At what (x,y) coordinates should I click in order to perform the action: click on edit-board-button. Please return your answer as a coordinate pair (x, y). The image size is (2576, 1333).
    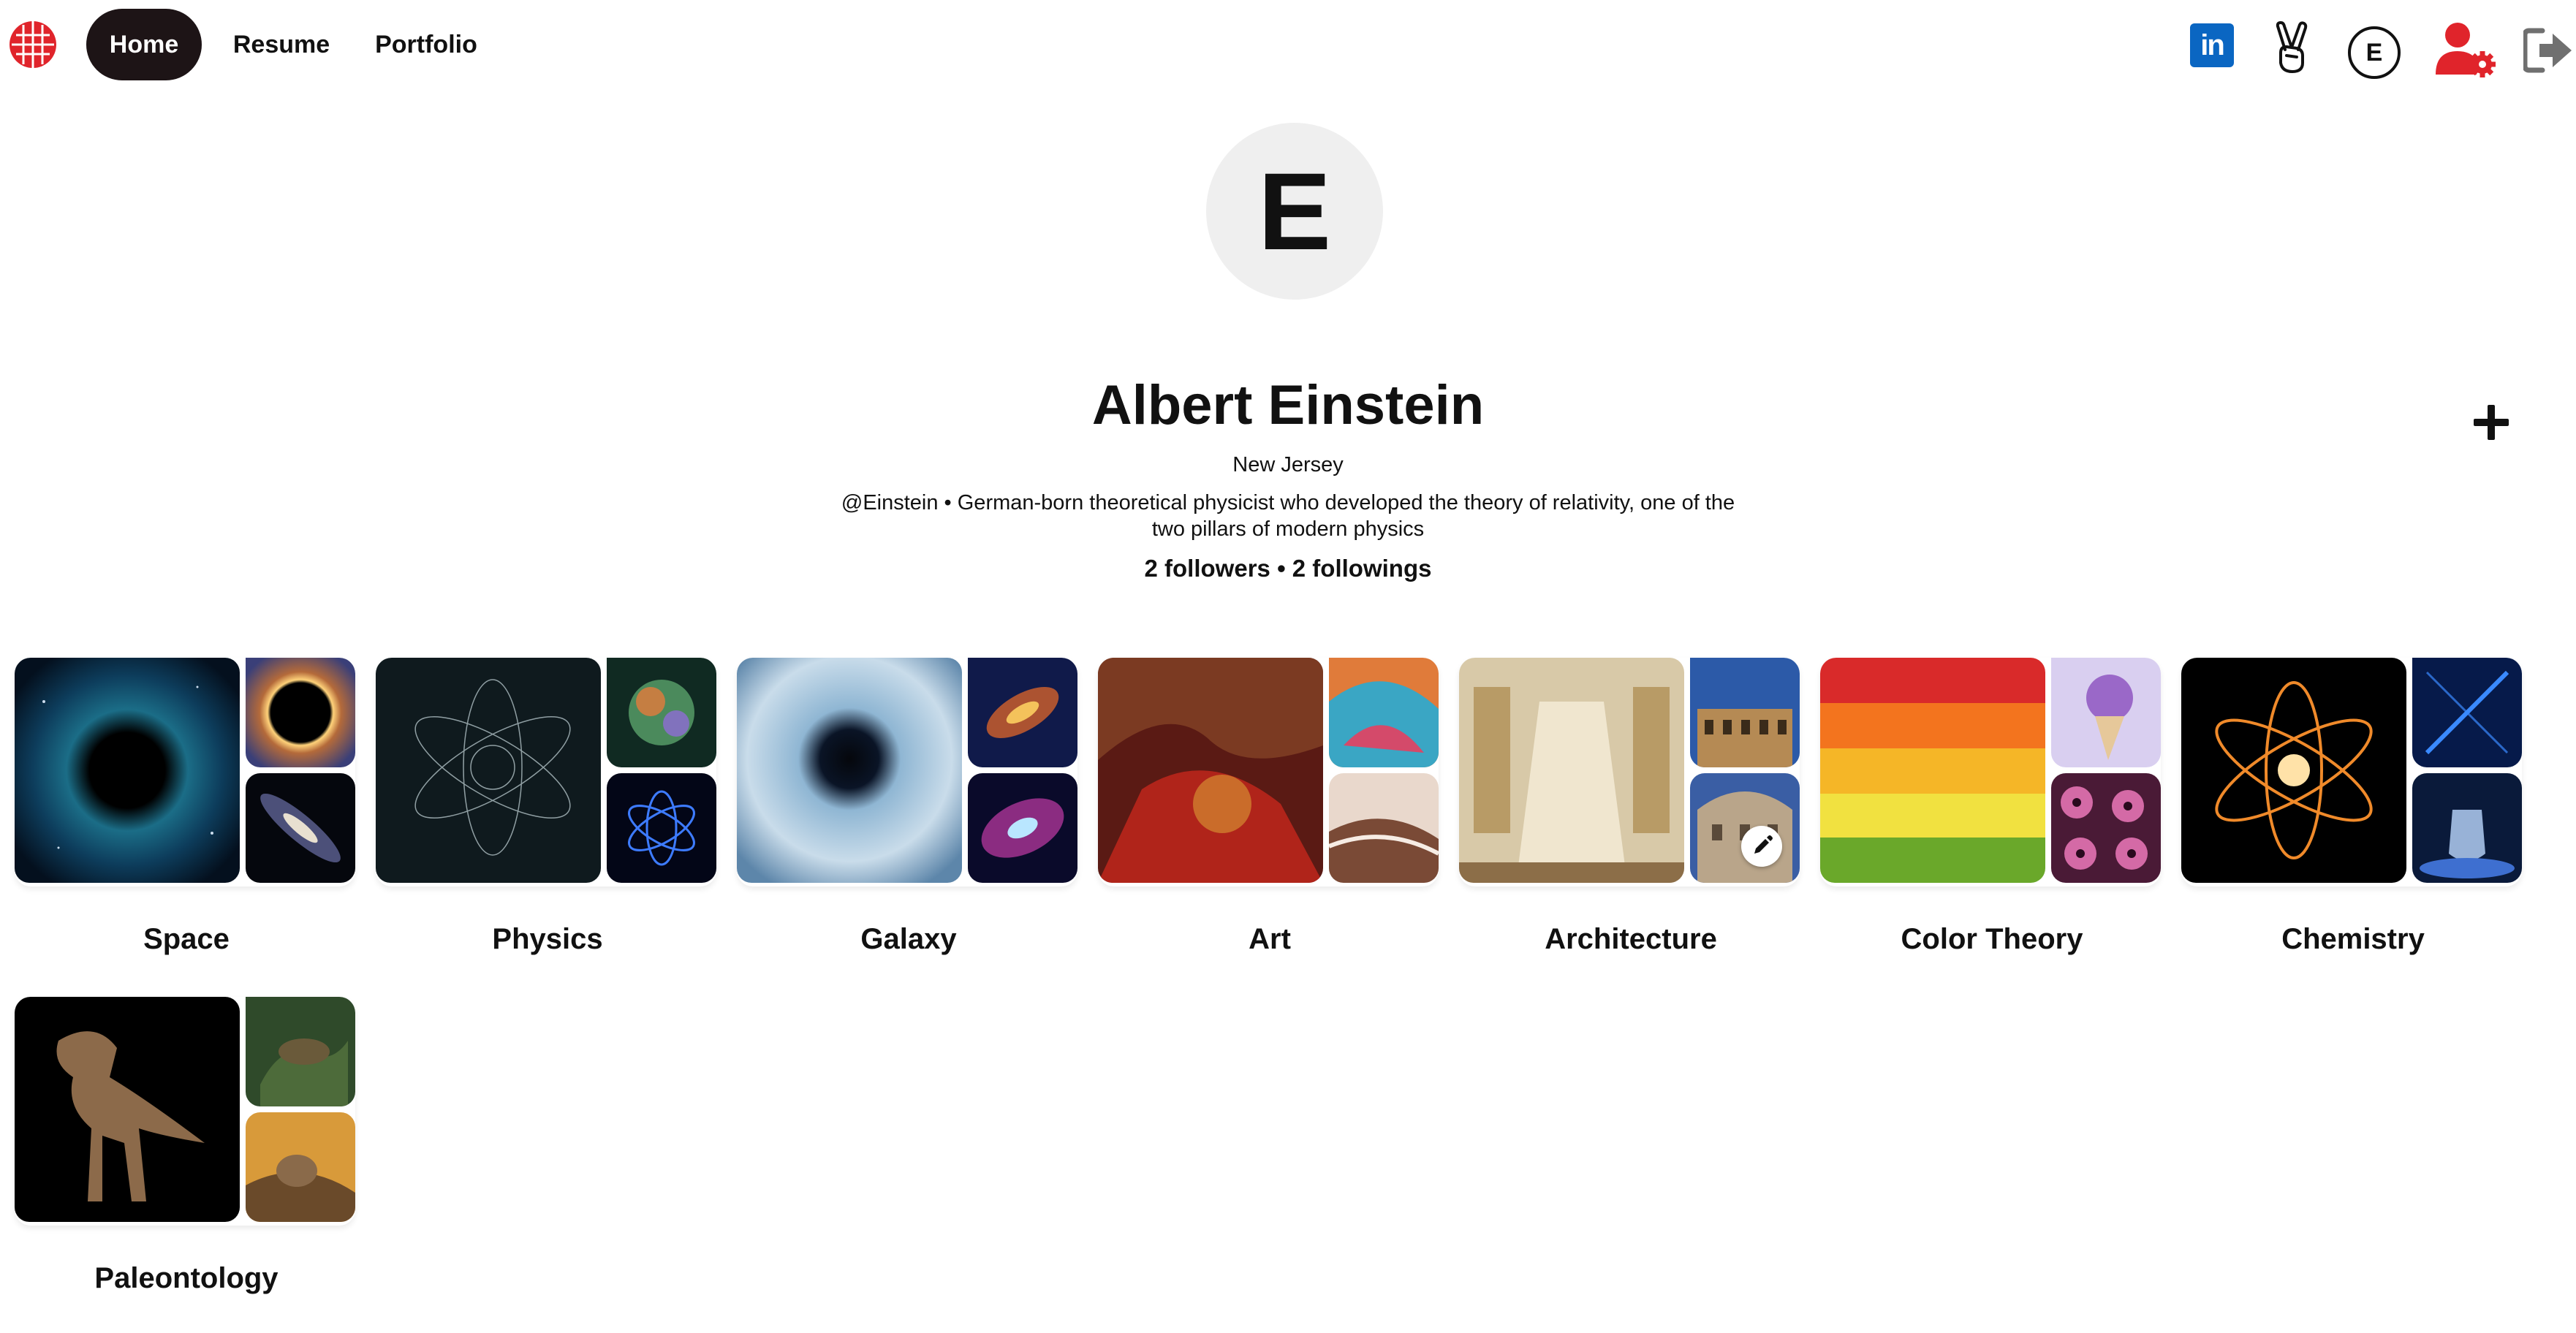
    Looking at the image, I should click on (1761, 846).